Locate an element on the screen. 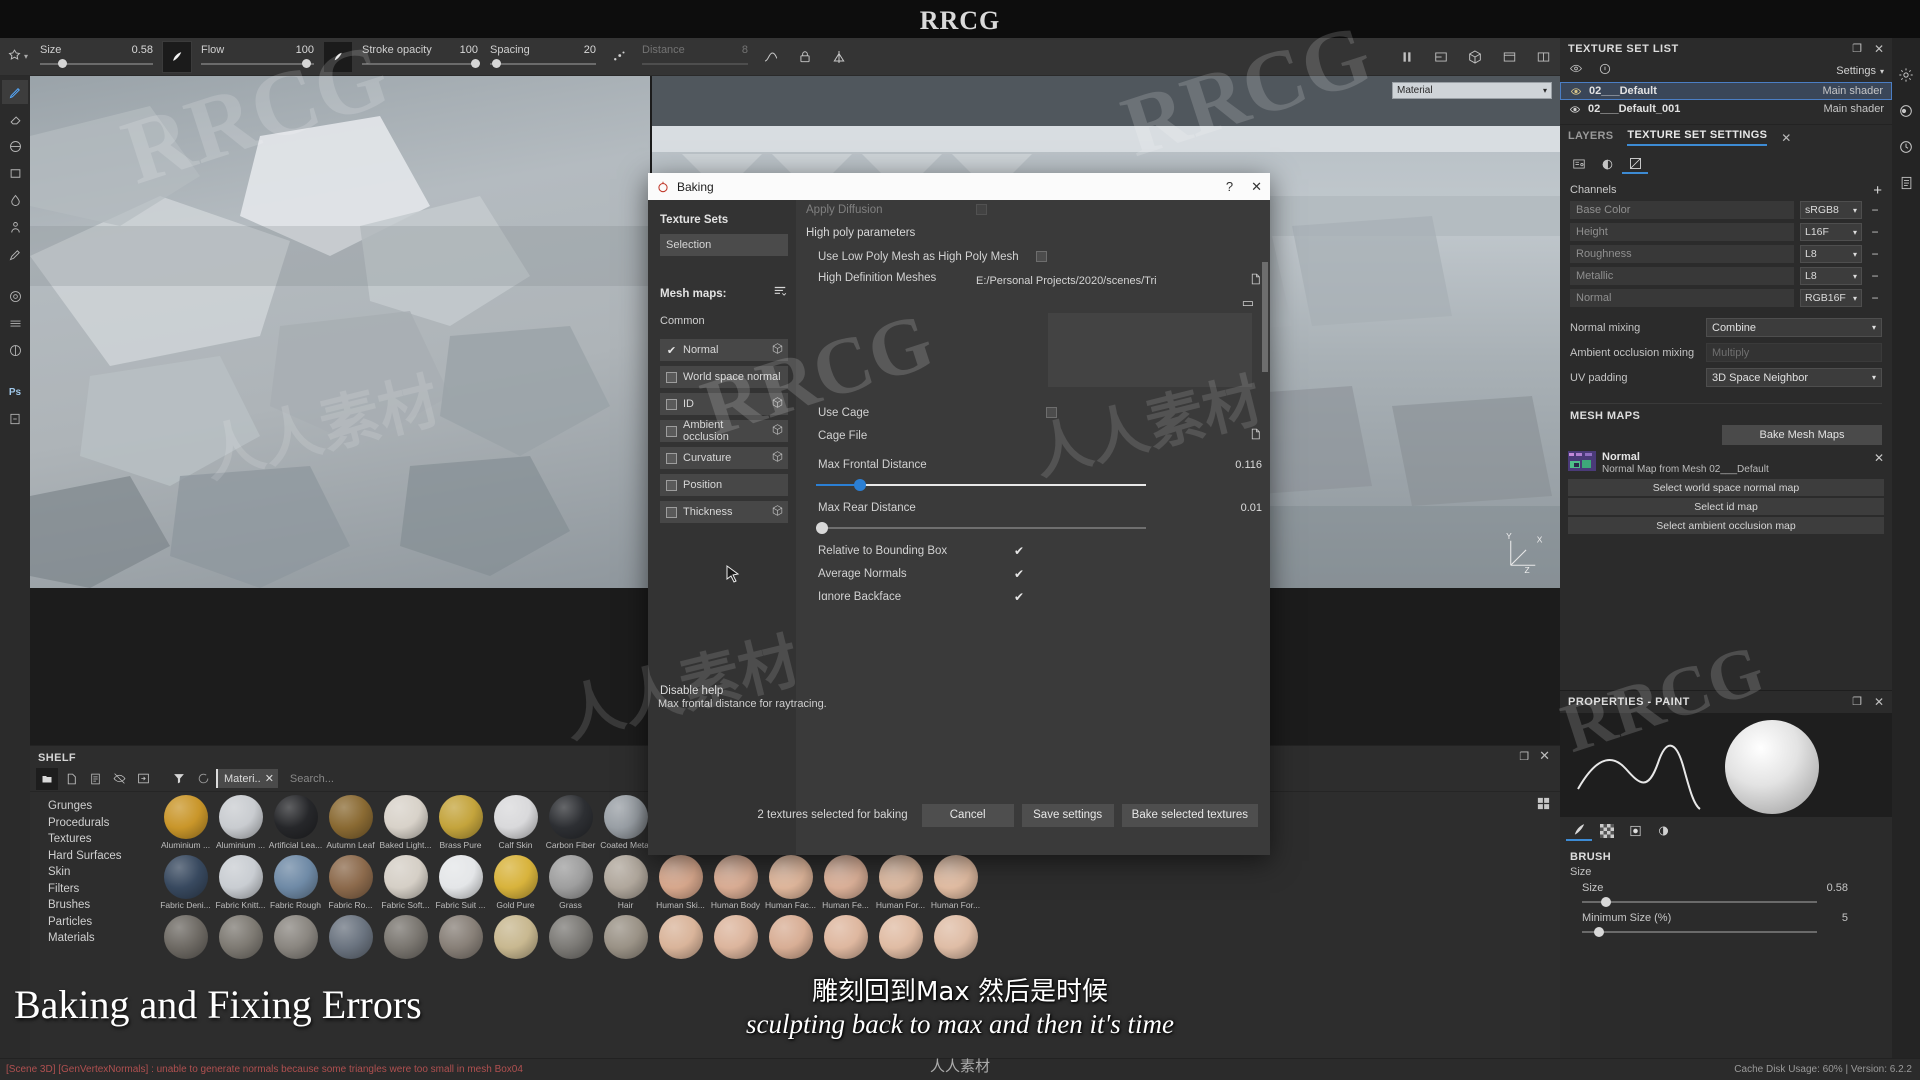  material-tab-icon is located at coordinates (1635, 831).